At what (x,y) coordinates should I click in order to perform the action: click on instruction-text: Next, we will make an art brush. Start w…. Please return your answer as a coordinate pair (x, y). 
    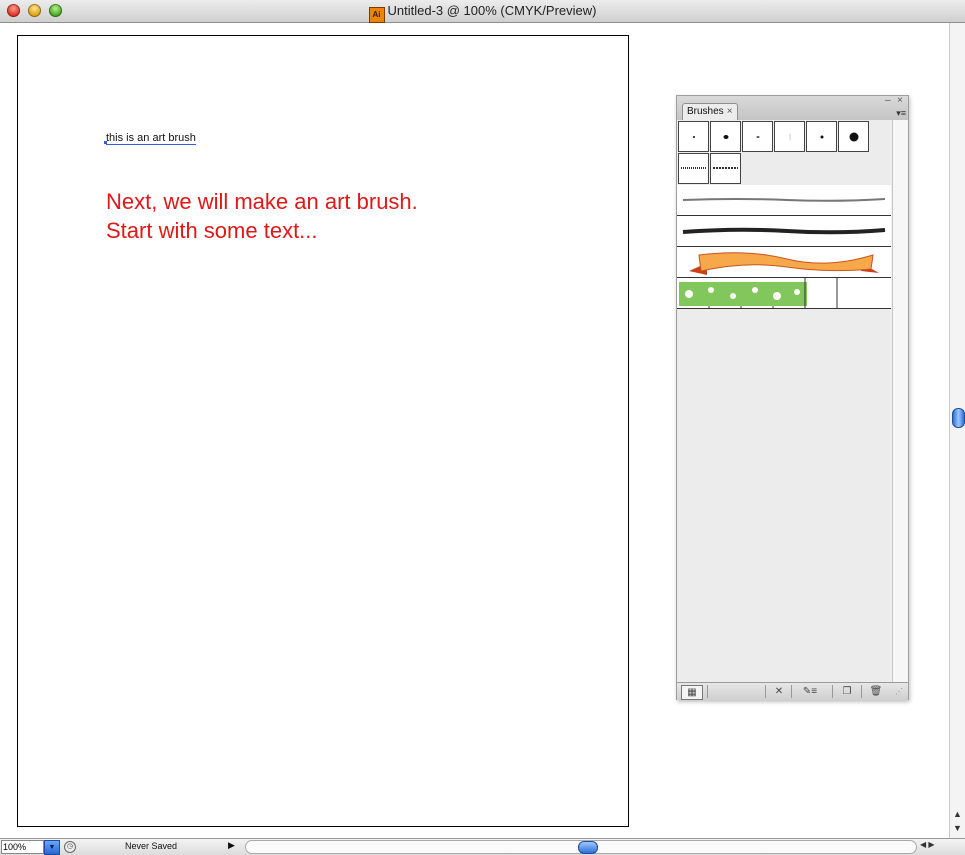
    Looking at the image, I should click on (262, 216).